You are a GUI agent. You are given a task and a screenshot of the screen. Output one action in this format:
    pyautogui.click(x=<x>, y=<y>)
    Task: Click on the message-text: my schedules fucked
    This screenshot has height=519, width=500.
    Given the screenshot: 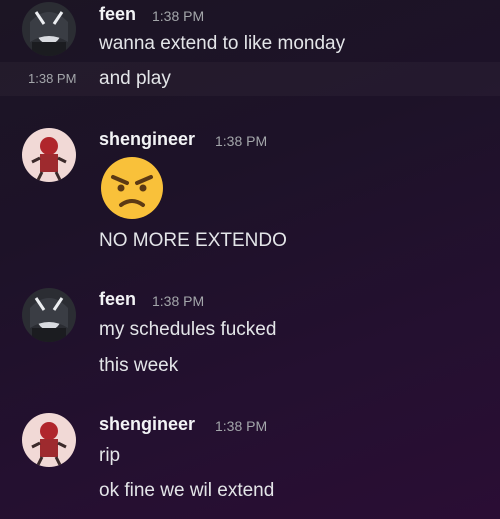 What is the action you would take?
    pyautogui.click(x=188, y=329)
    